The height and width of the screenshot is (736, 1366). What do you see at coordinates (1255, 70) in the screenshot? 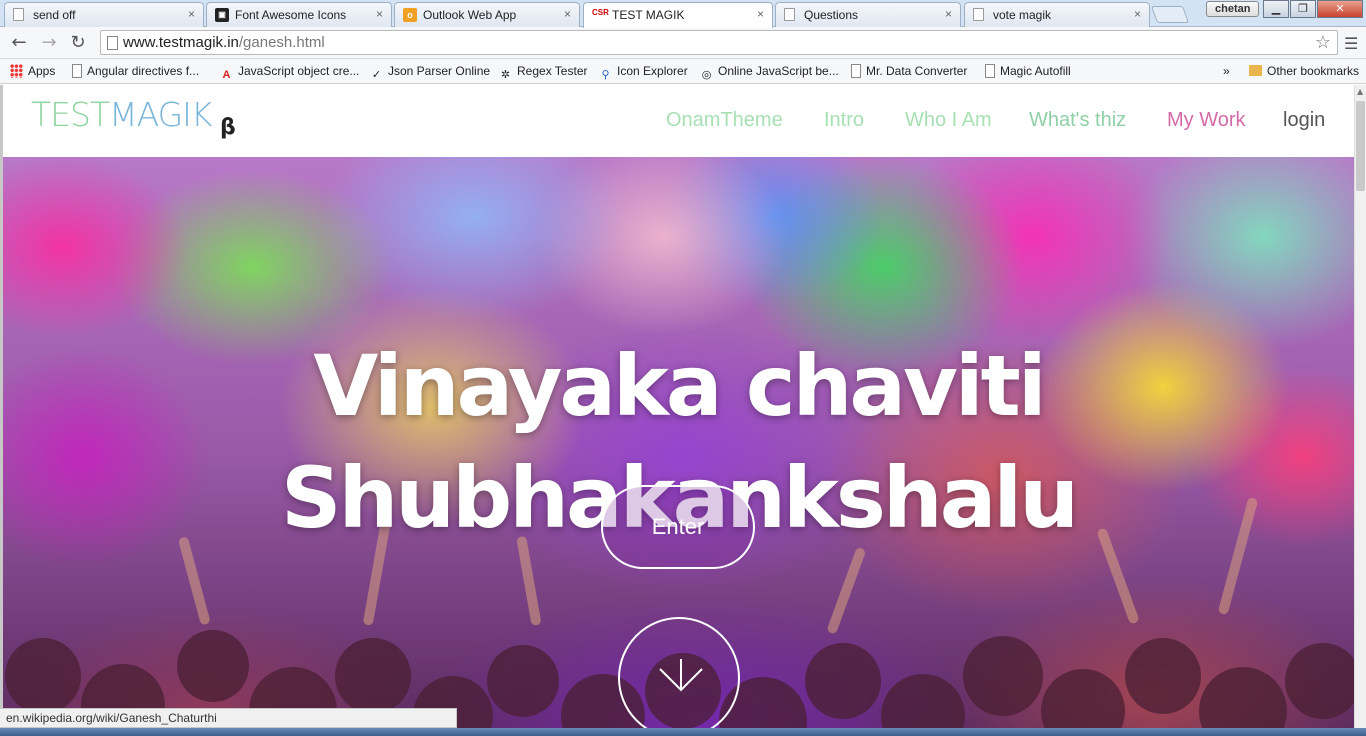
I see `folder-icon` at bounding box center [1255, 70].